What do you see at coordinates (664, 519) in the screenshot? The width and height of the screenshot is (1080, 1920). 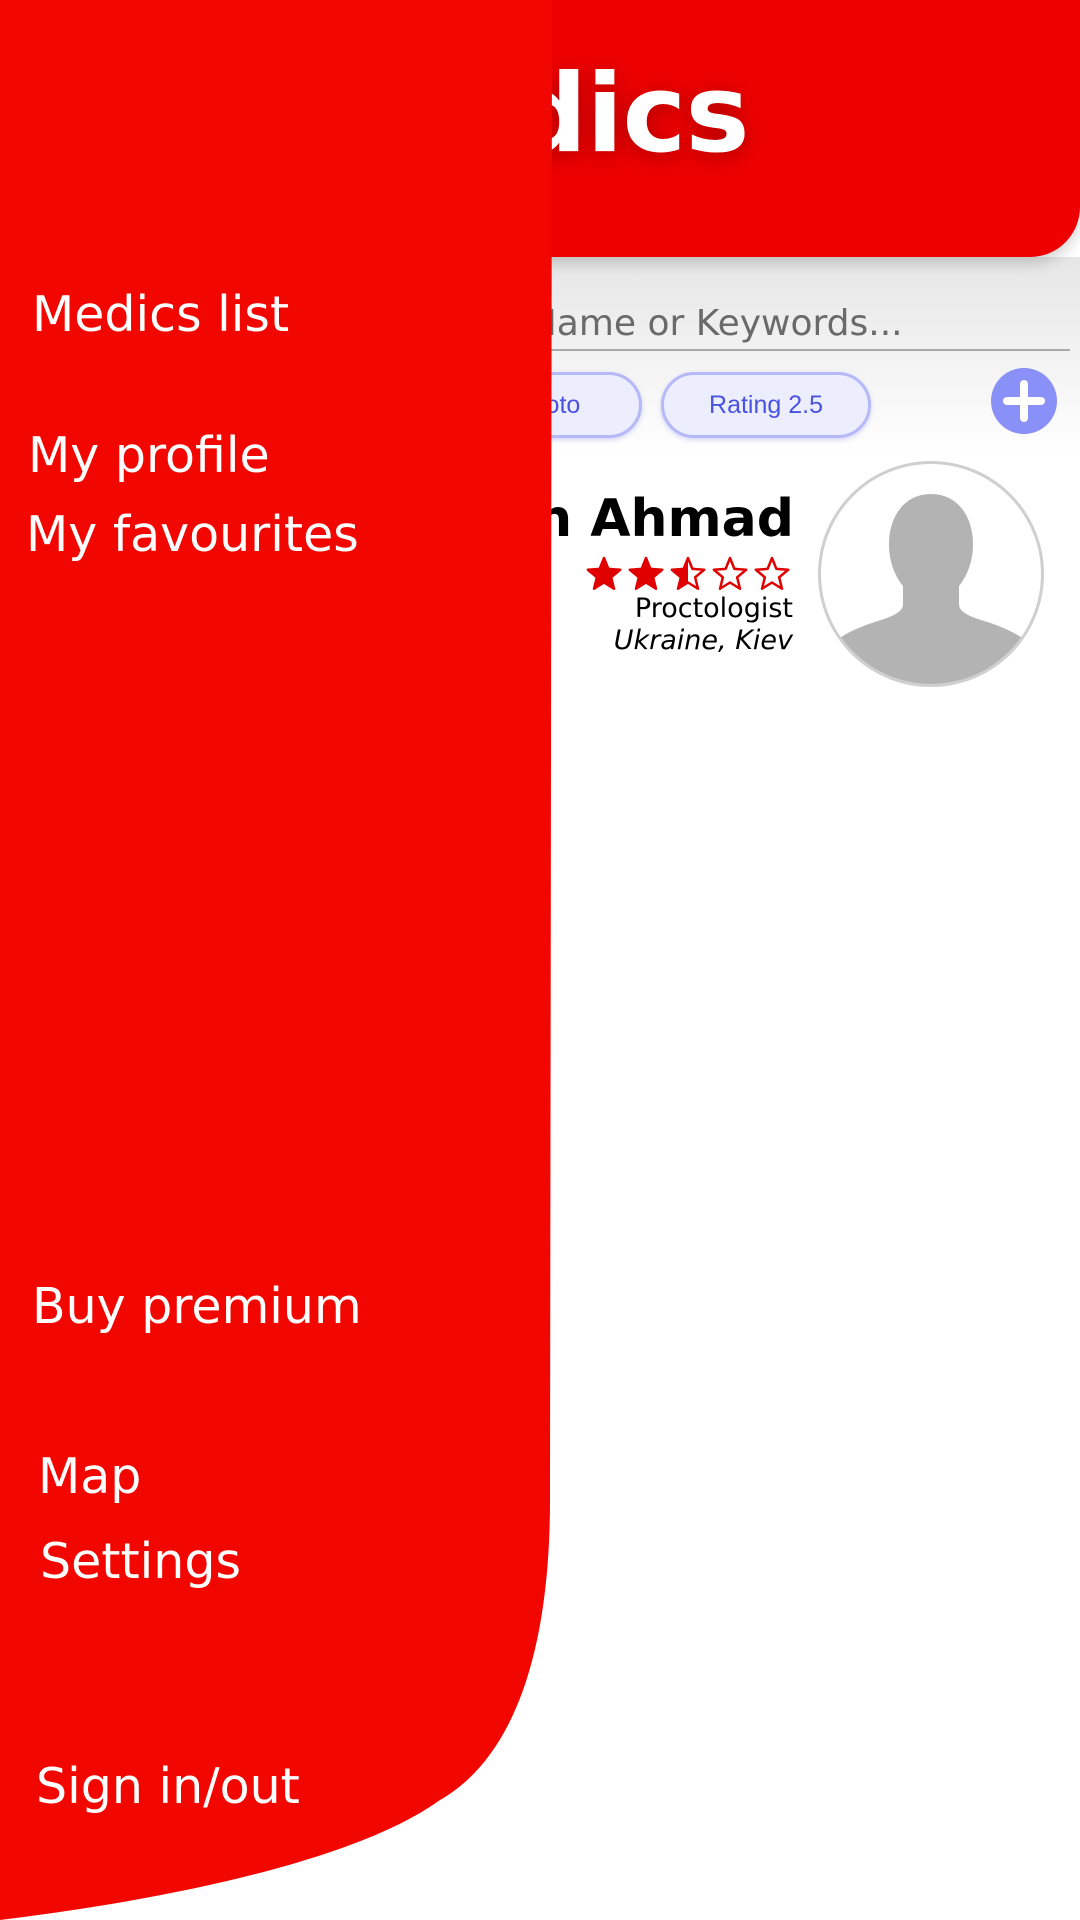 I see `medic-name: n Ahmad` at bounding box center [664, 519].